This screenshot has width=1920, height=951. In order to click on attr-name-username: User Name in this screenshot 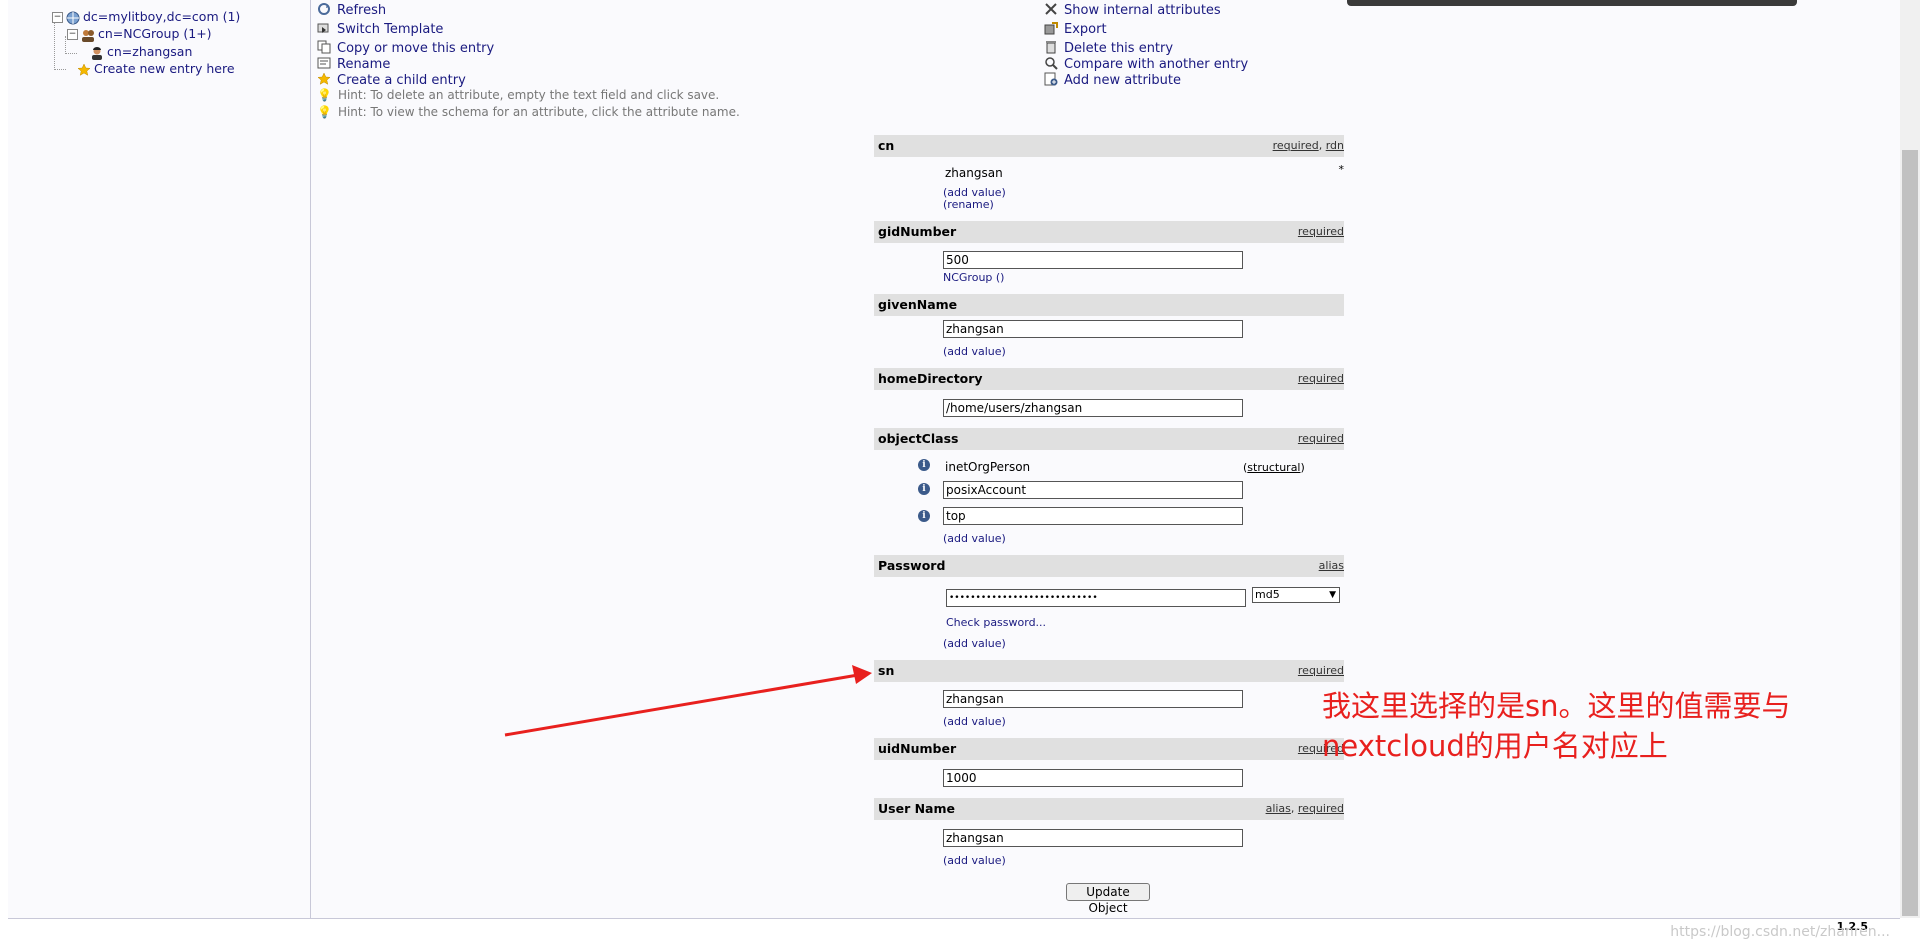, I will do `click(916, 808)`.